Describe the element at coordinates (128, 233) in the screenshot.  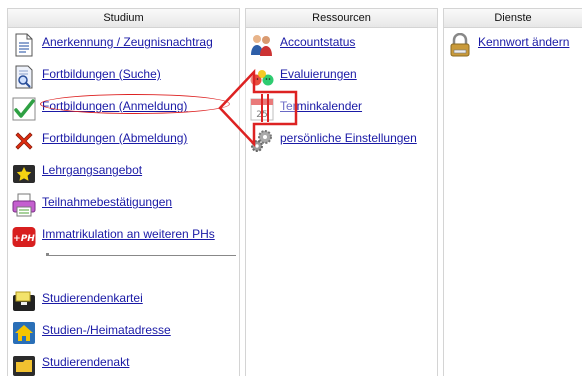
I see `menu-item-label: Immatrikulation an weiteren PHs` at that location.